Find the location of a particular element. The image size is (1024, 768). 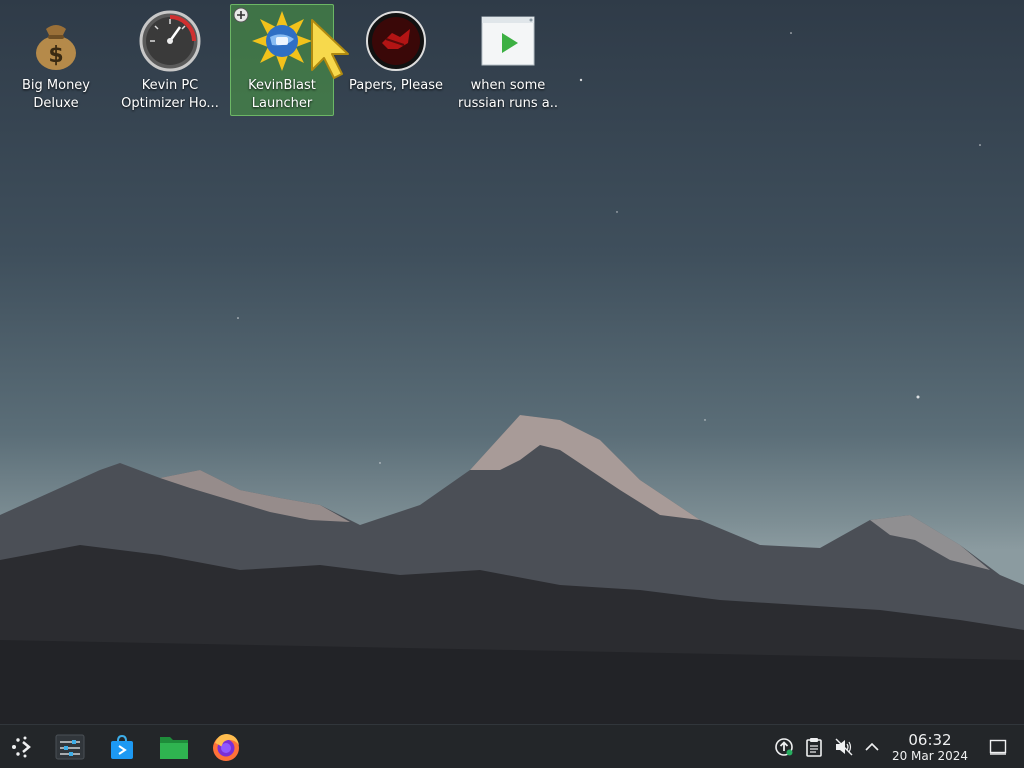

folder-icon is located at coordinates (174, 748).